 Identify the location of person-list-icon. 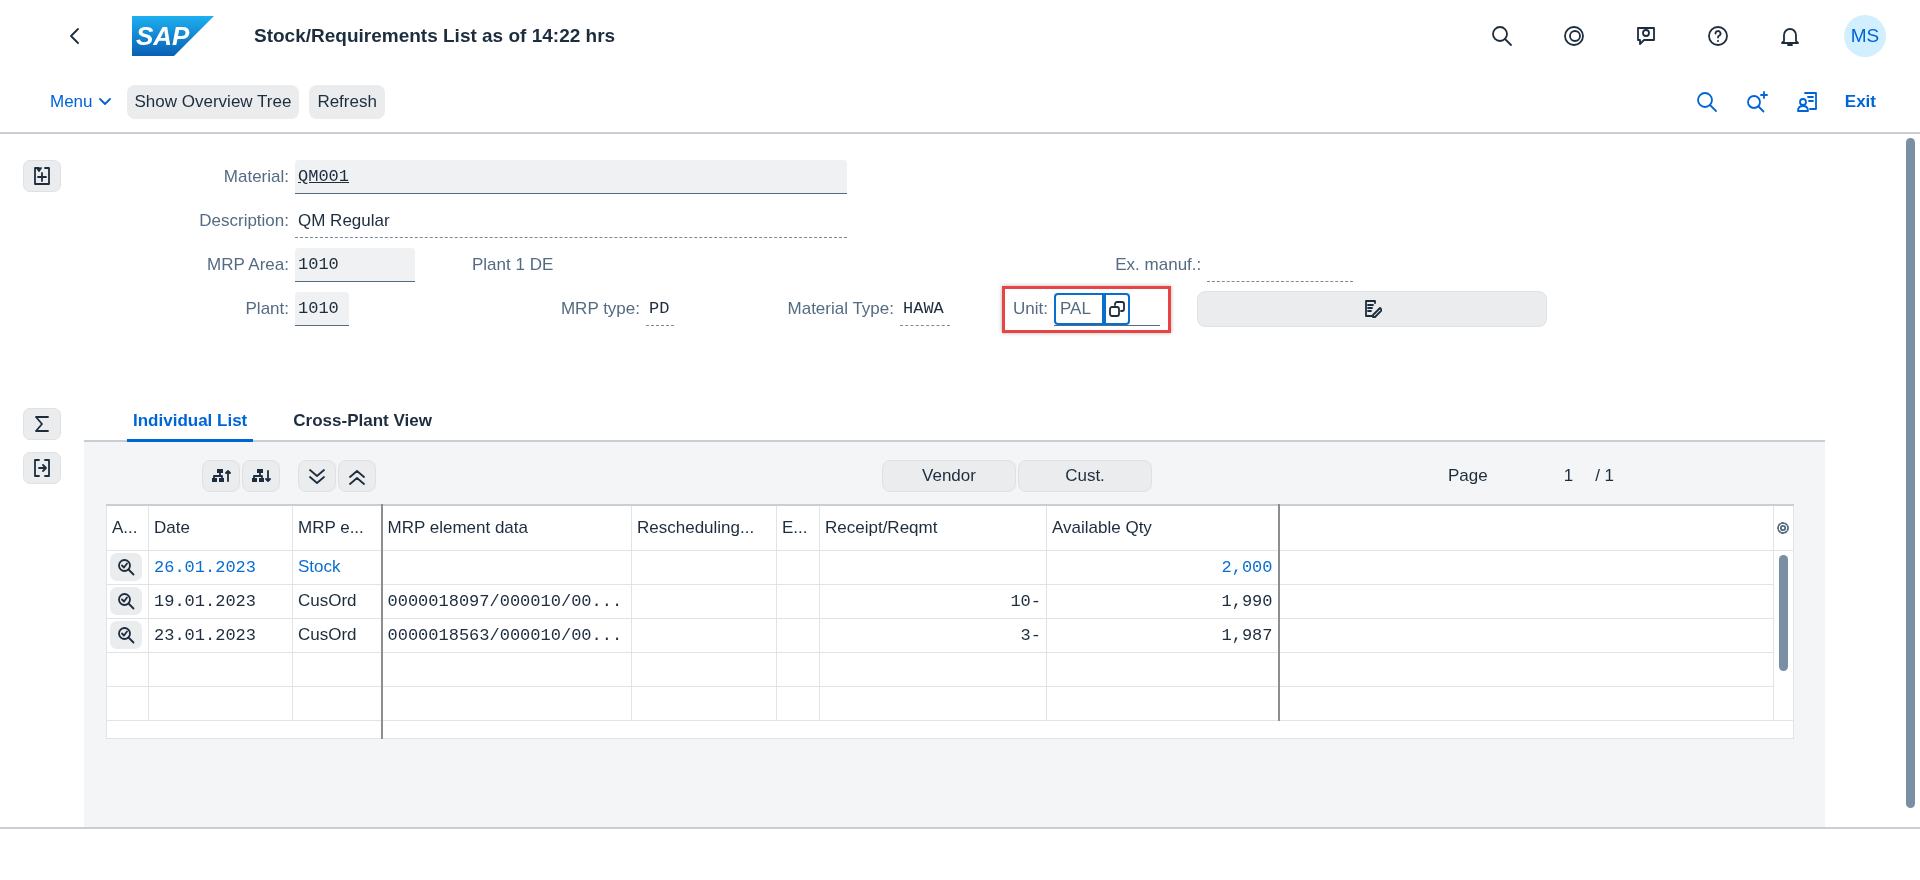
(1806, 102).